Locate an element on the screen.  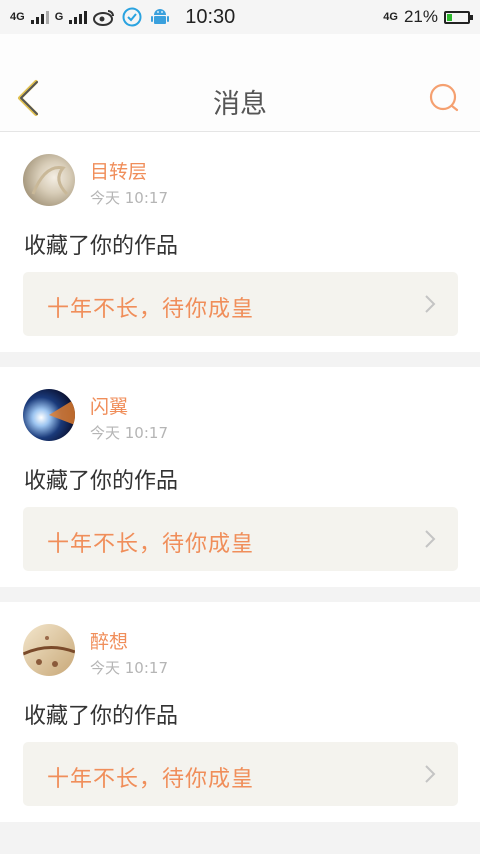
network-type-label-3: 4G is located at coordinates (390, 17).